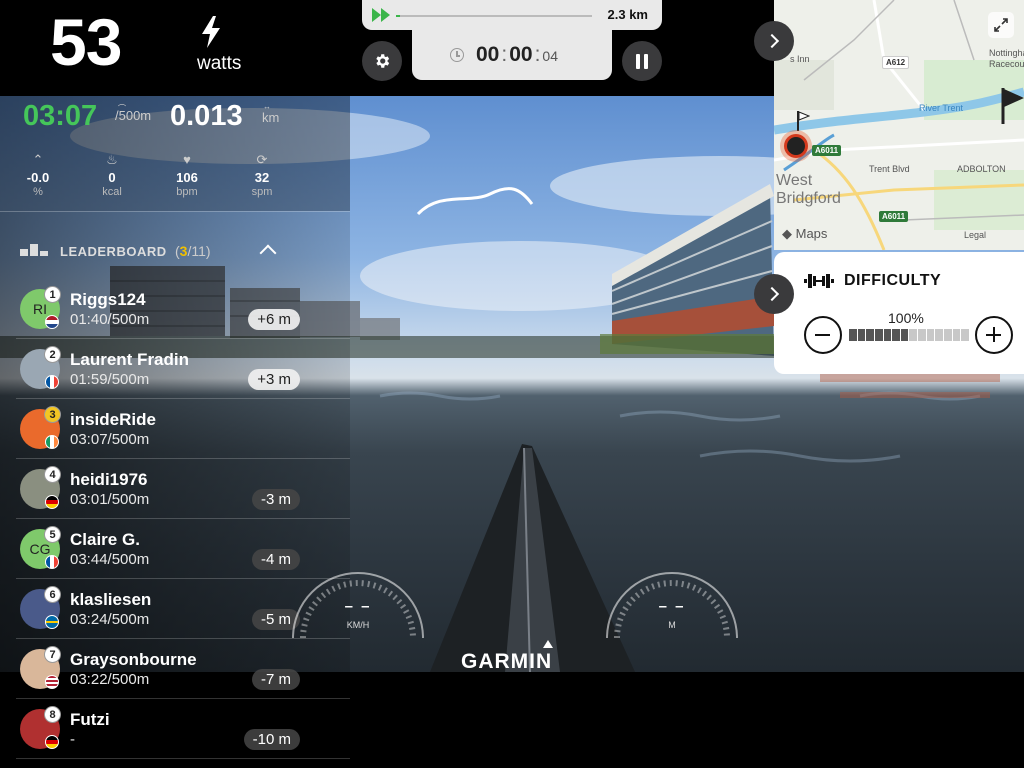 This screenshot has width=1024, height=768. Describe the element at coordinates (175, 729) in the screenshot. I see `leaderboard-row: 8 Futzi - -10 m` at that location.